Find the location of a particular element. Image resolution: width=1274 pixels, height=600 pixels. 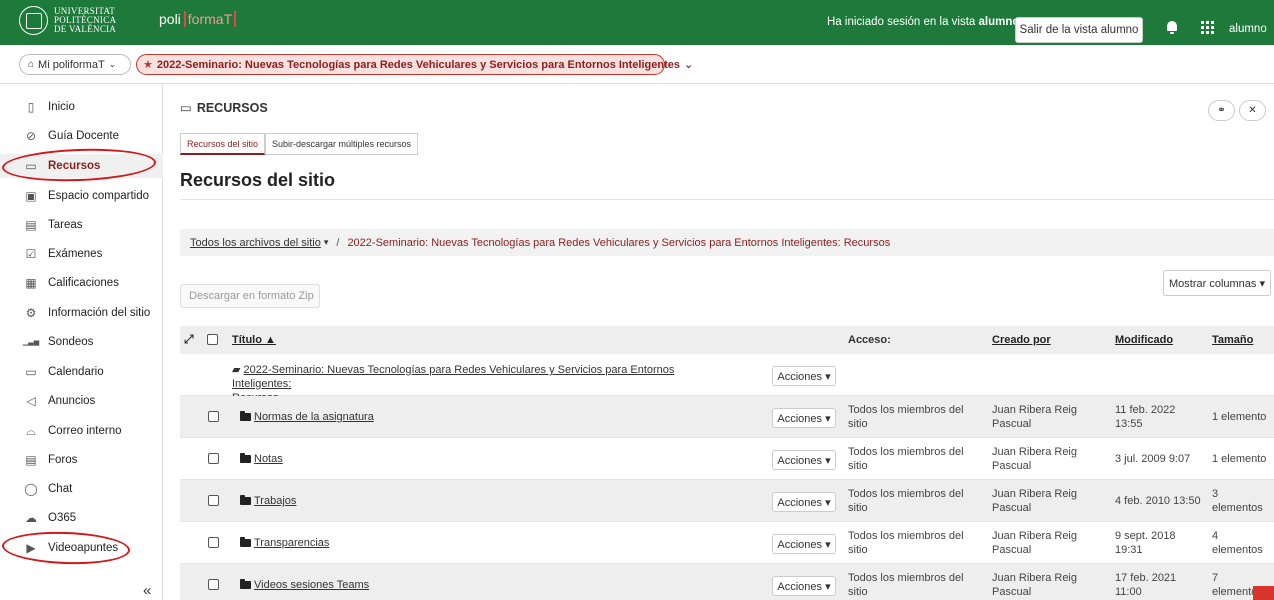

sidebar-item-anuncios: ◁ Anuncios is located at coordinates (81, 401).